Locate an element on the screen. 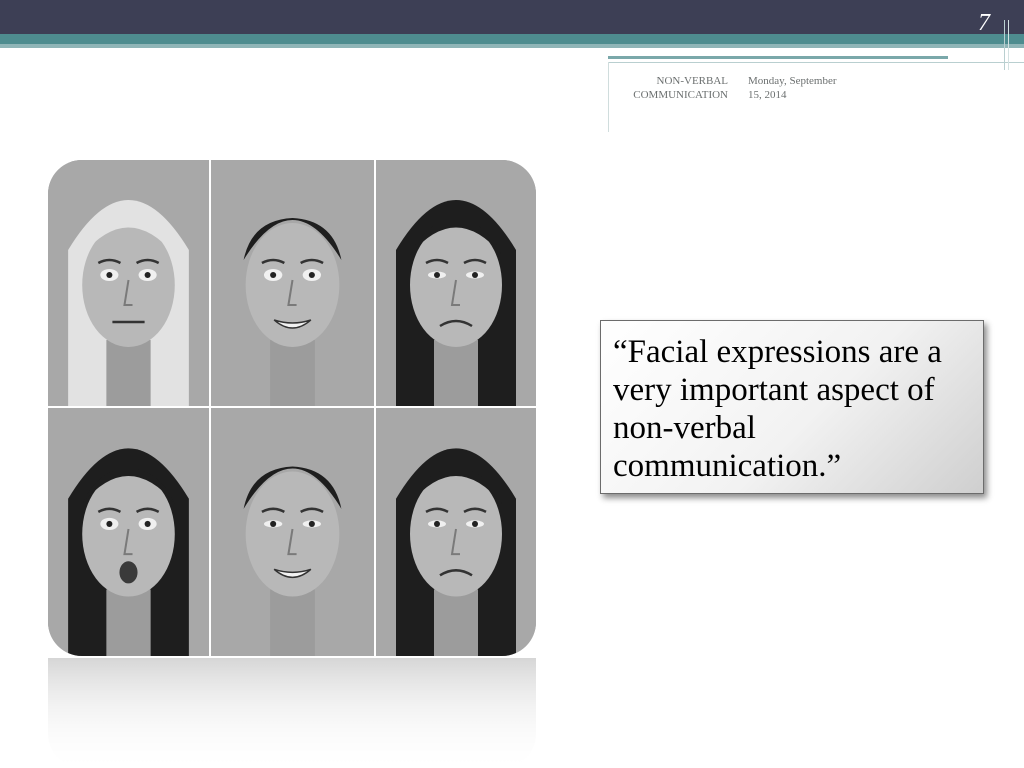 The height and width of the screenshot is (768, 1024). header-divider is located at coordinates (608, 97).